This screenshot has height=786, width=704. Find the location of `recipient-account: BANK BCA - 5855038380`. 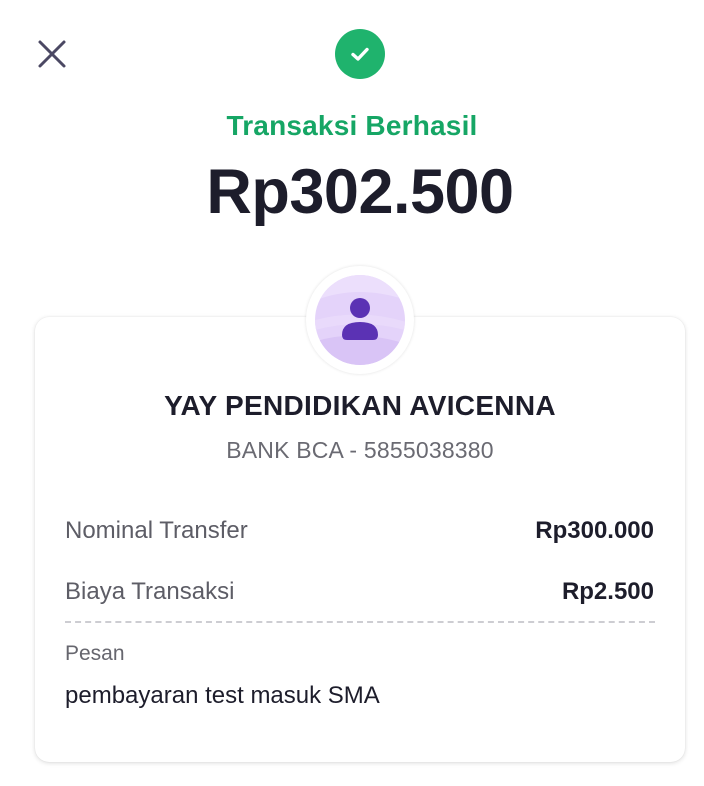

recipient-account: BANK BCA - 5855038380 is located at coordinates (360, 450).